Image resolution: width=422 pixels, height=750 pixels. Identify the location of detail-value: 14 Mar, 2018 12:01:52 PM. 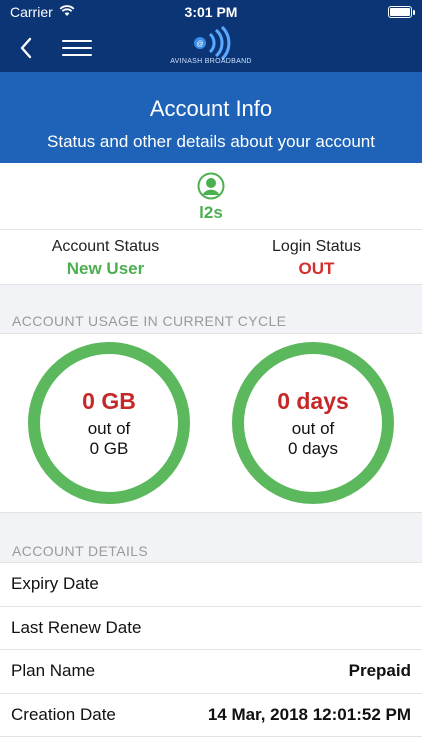
(309, 714).